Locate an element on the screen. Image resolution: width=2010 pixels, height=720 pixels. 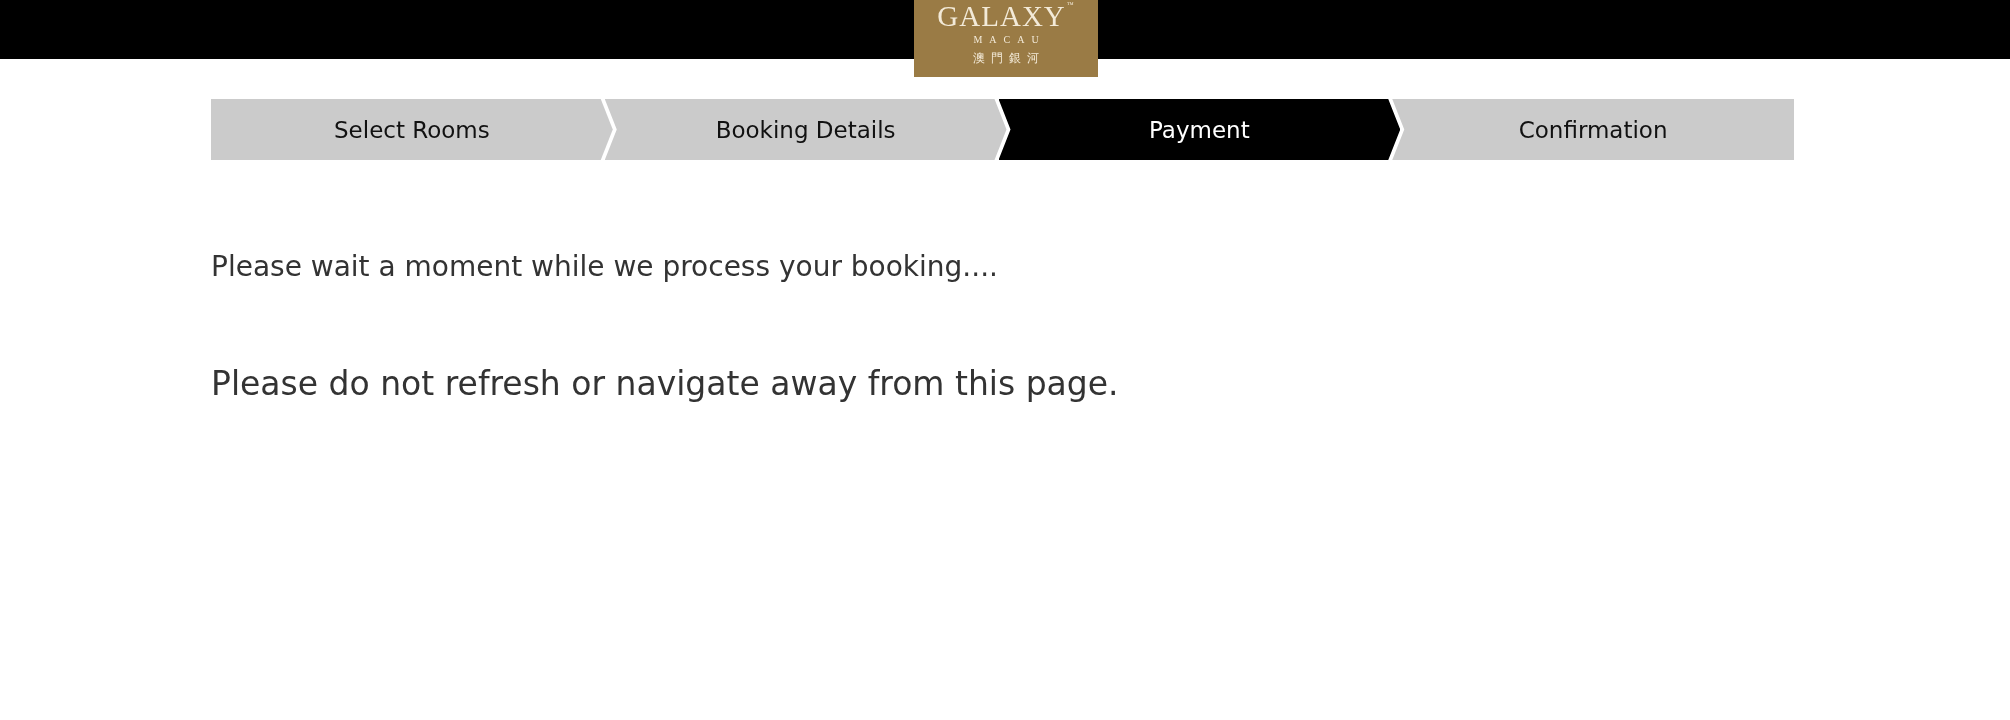
logo-city: MACAU is located at coordinates (1009, 40).